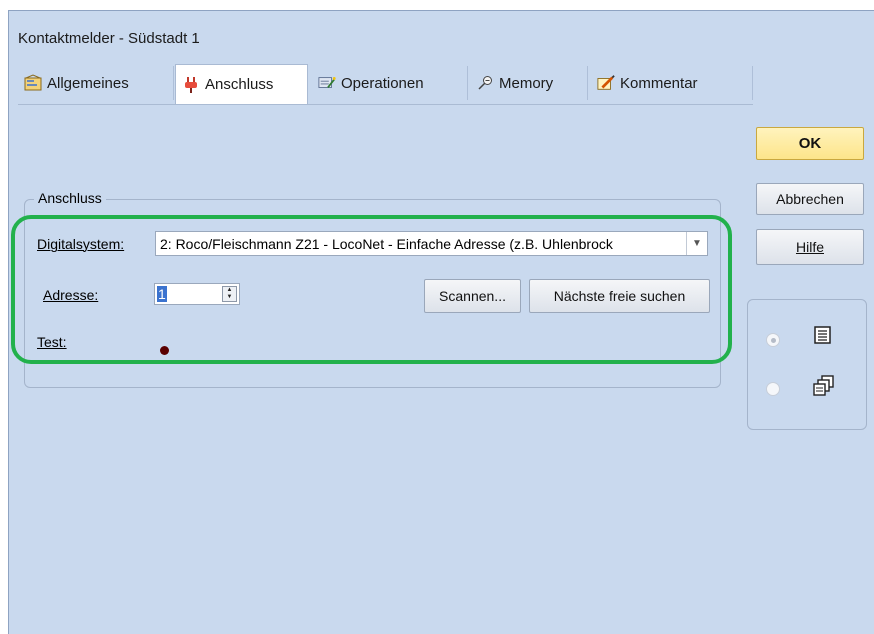  Describe the element at coordinates (70, 198) in the screenshot. I see `connection-group-label: Anschluss` at that location.